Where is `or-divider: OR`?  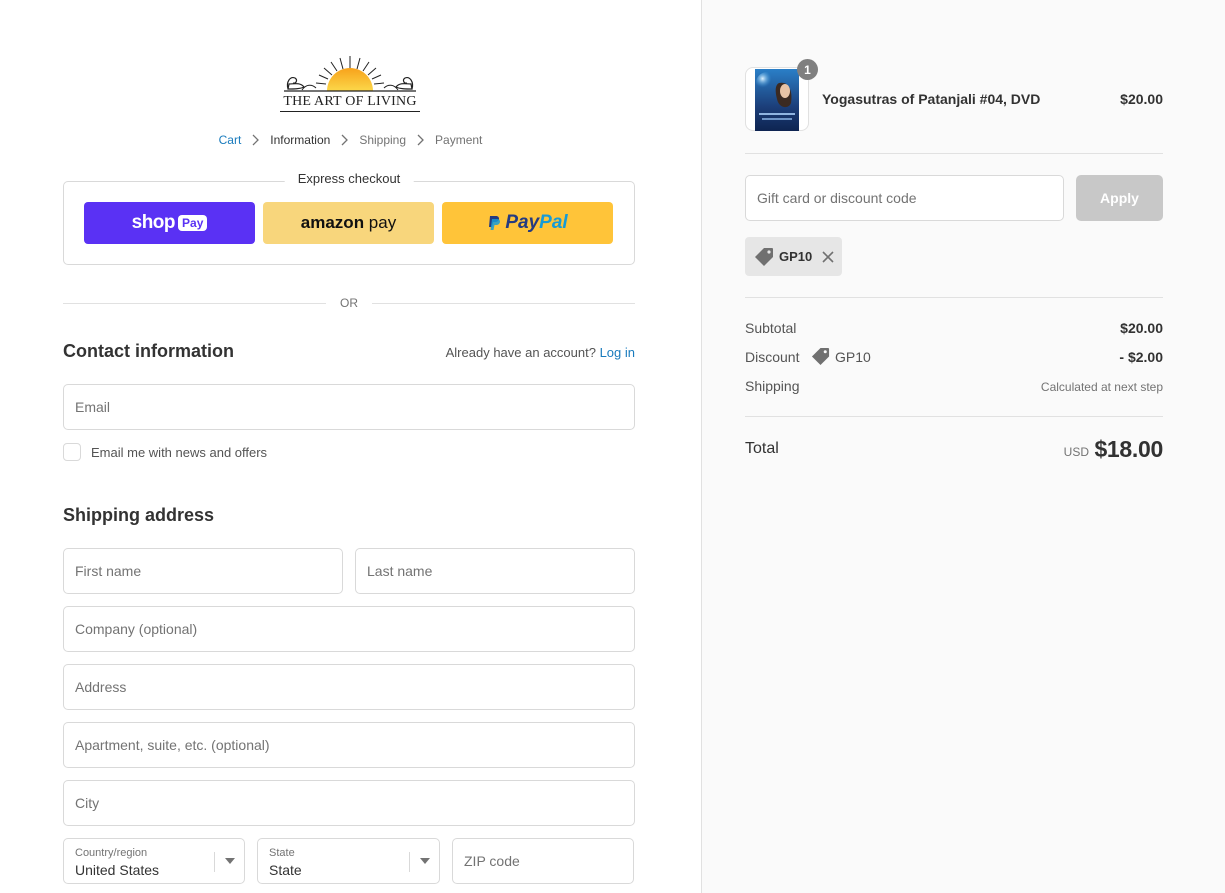 or-divider: OR is located at coordinates (349, 303).